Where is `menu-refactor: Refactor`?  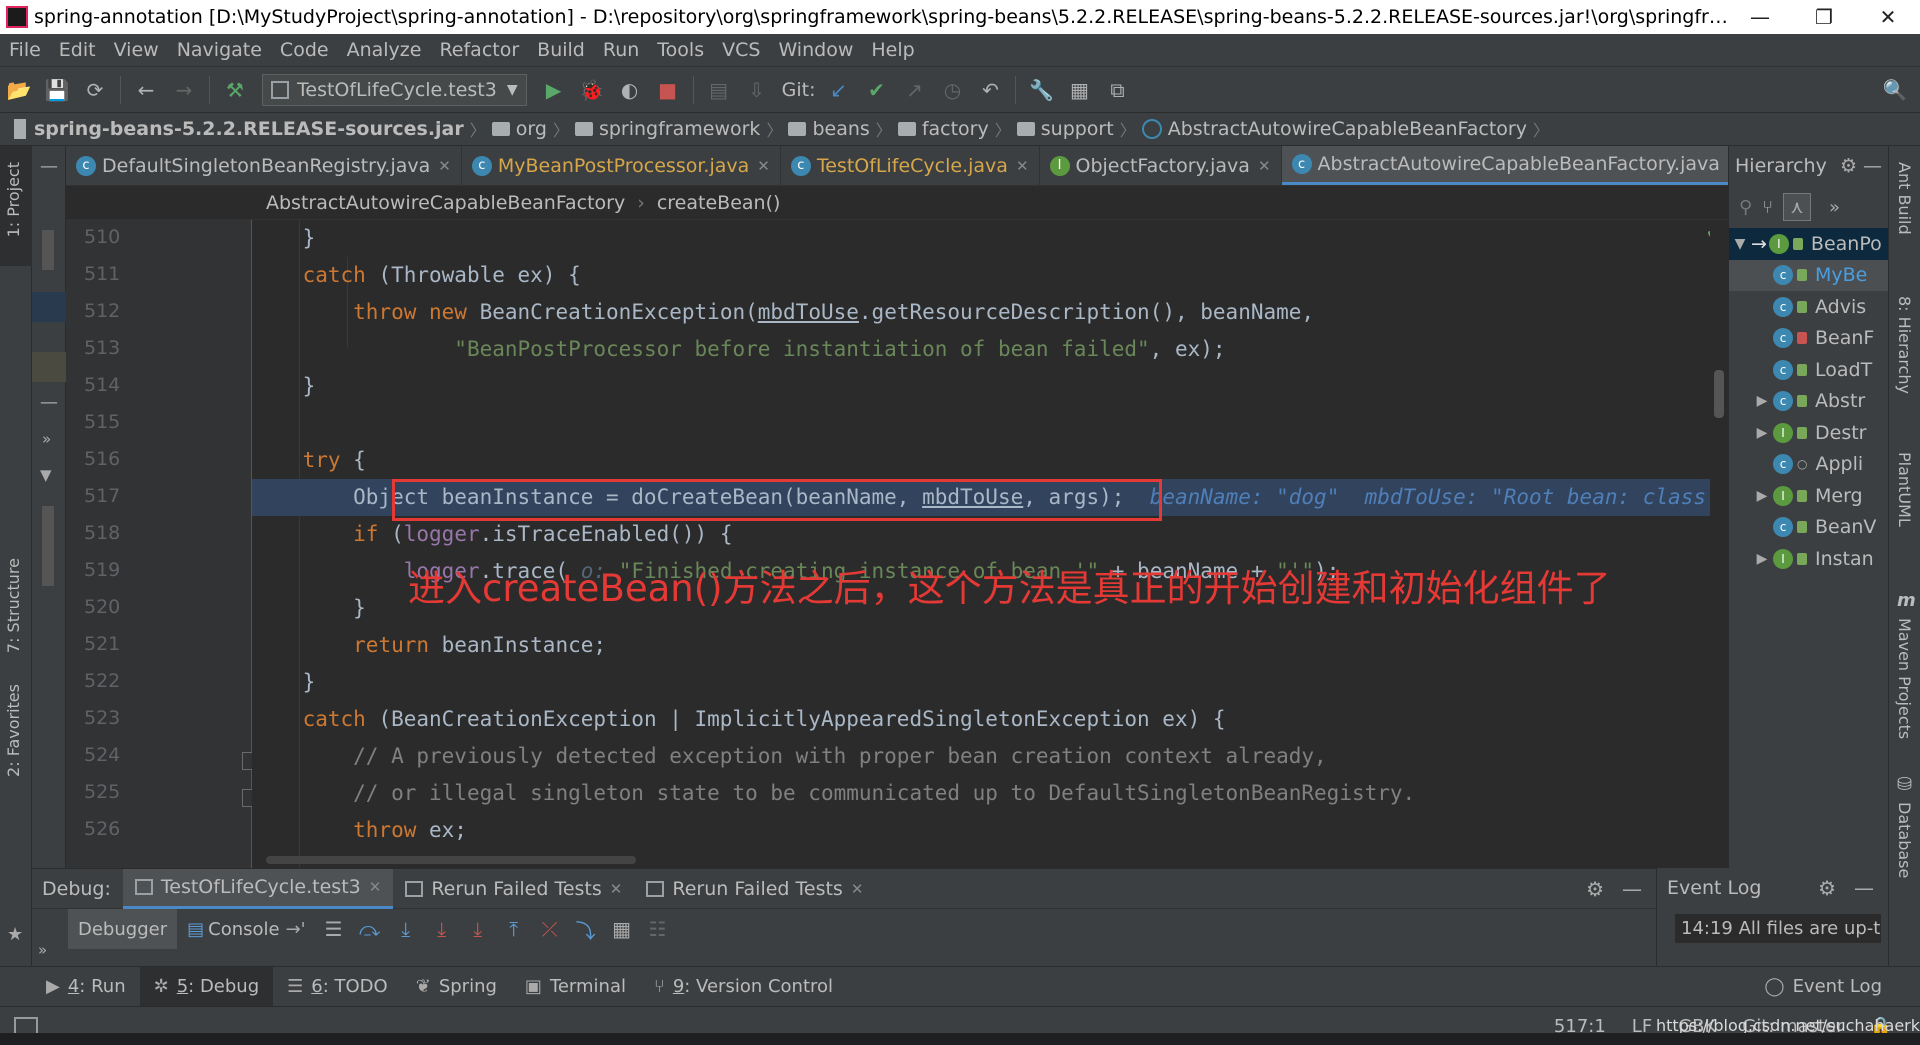
menu-refactor: Refactor is located at coordinates (479, 50).